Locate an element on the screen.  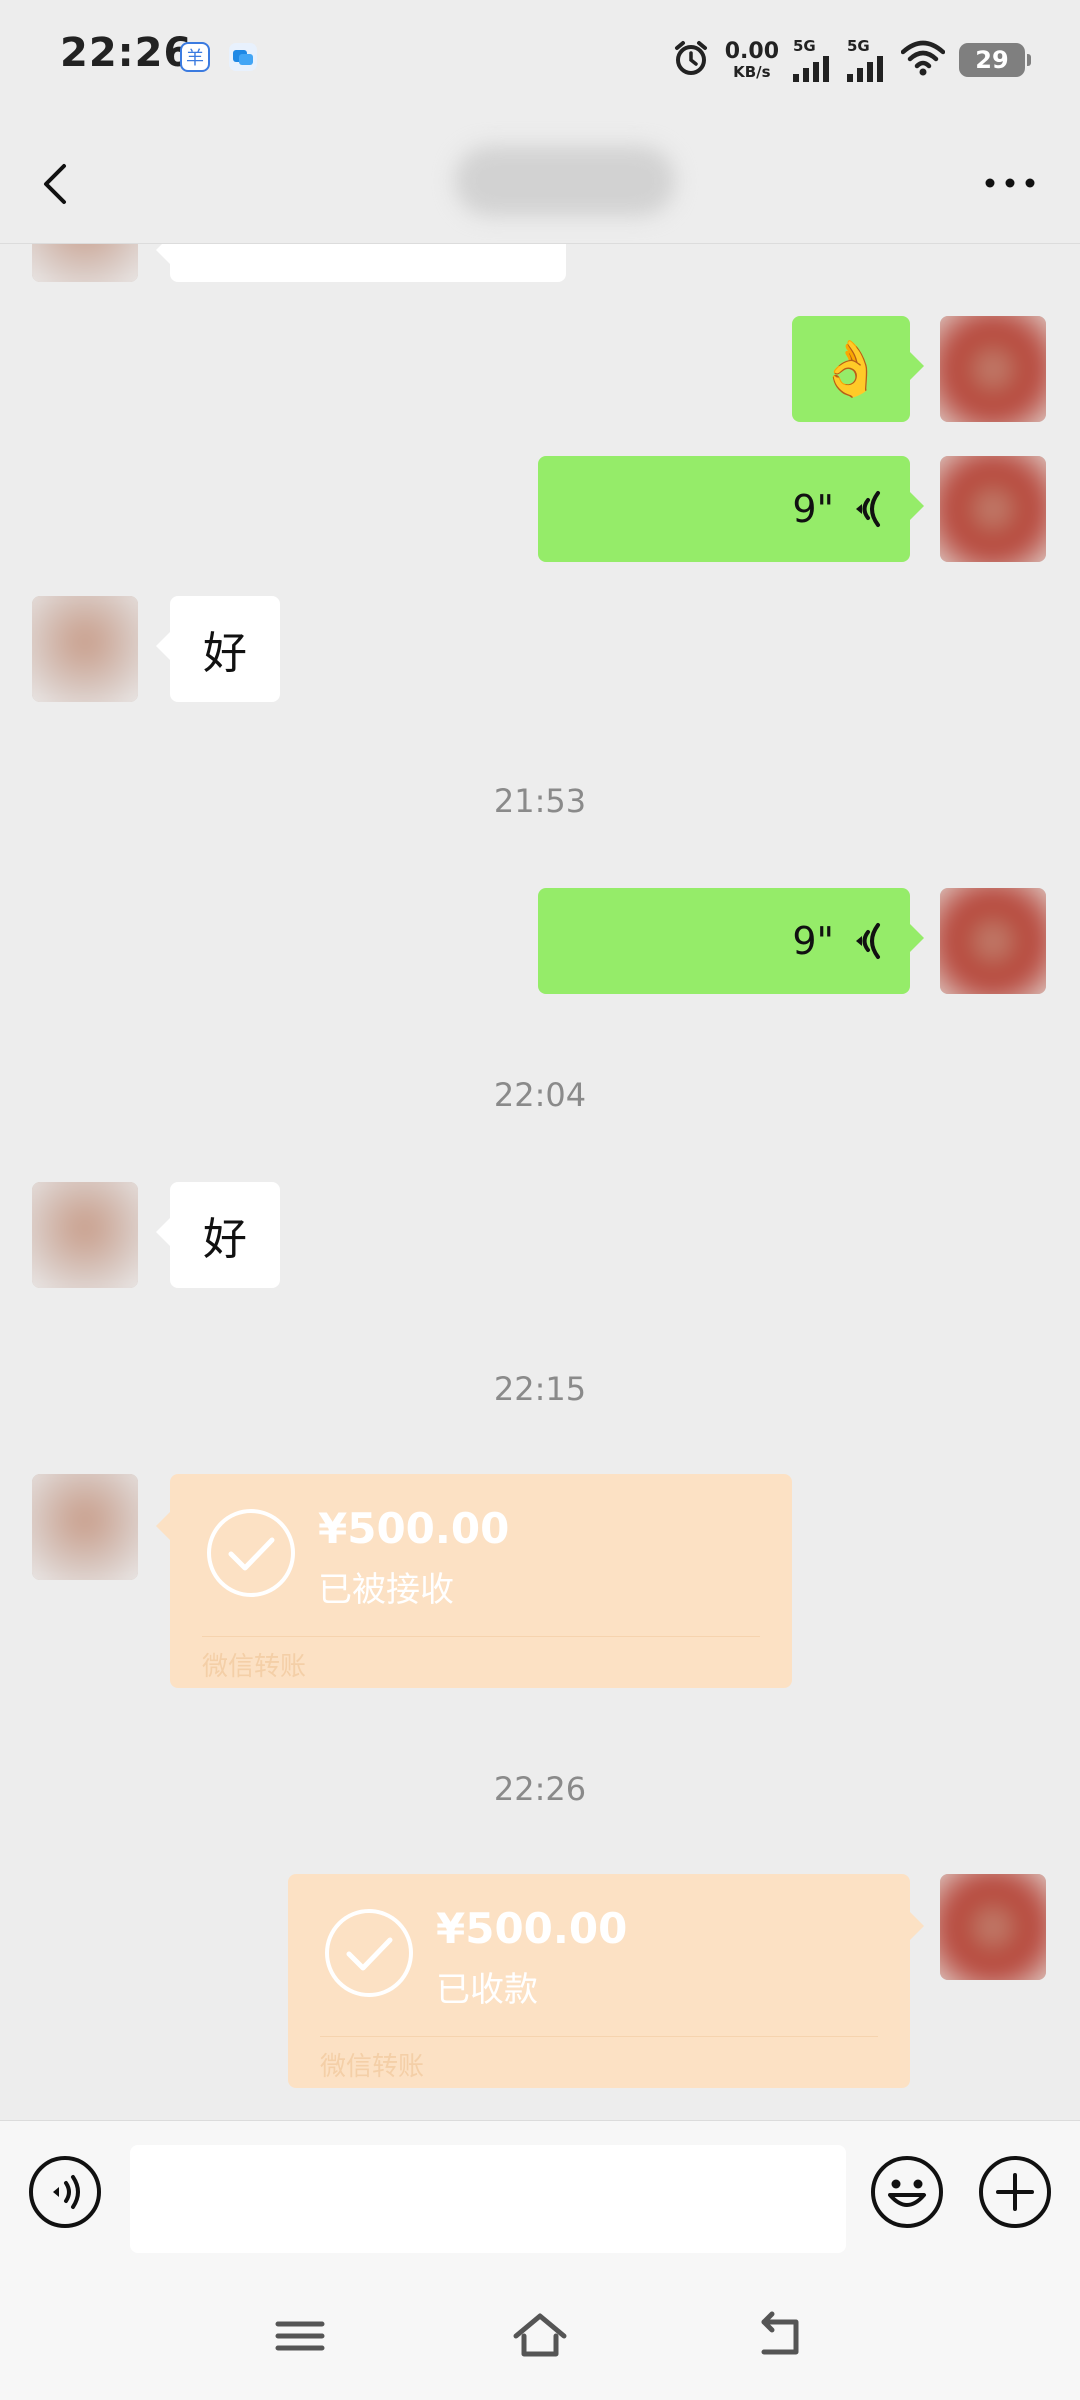
message-timestamp: 22:26 is located at coordinates (540, 1789).